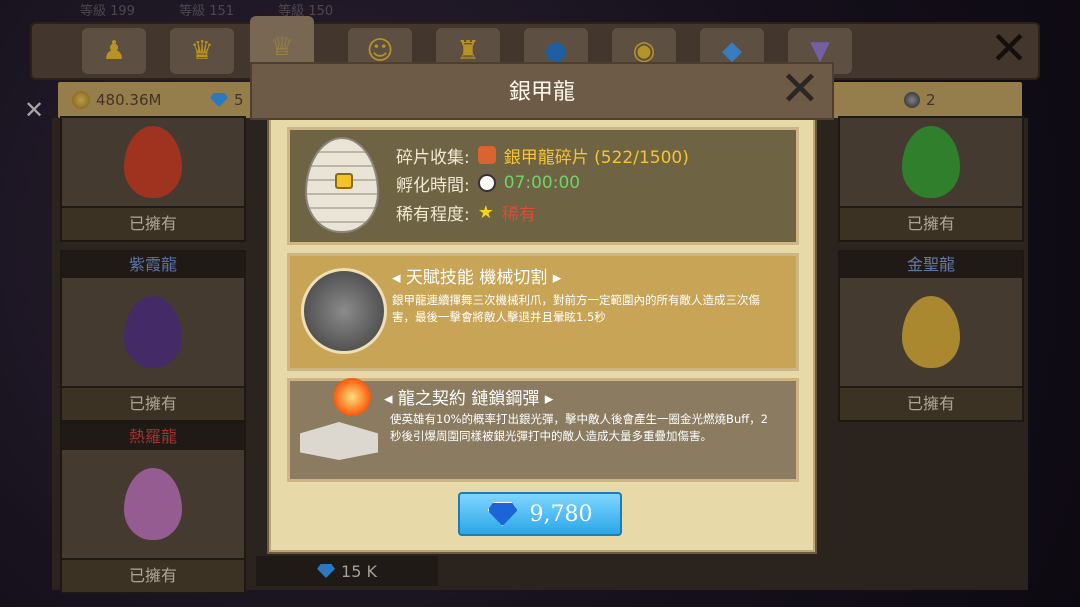  I want to click on clock-icon, so click(486, 183).